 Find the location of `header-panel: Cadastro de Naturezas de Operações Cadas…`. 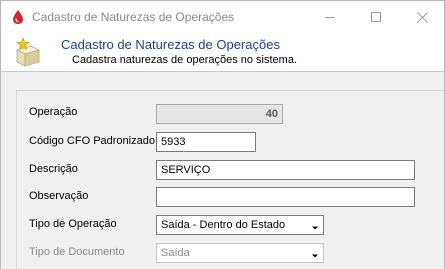

header-panel: Cadastro de Naturezas de Operações Cadas… is located at coordinates (222, 52).